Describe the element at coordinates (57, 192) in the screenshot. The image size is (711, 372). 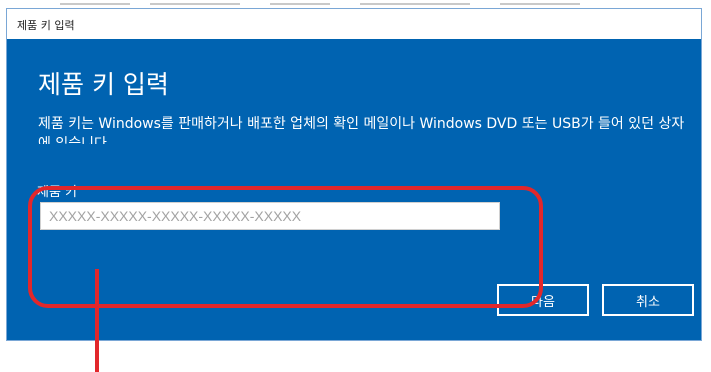
I see `product-key-label: 제품 키` at that location.